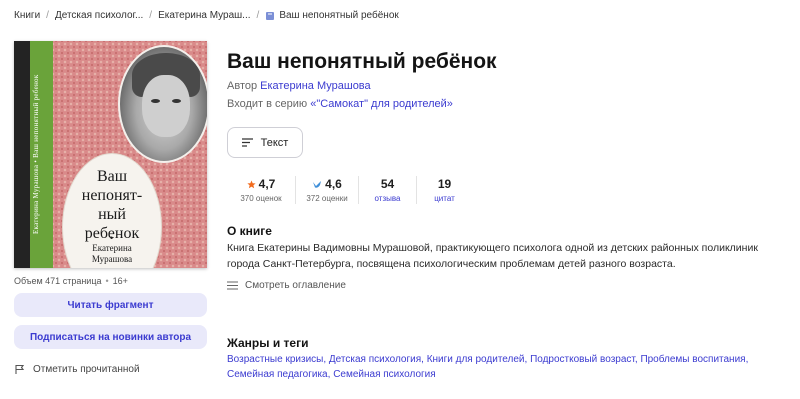 The image size is (800, 399). What do you see at coordinates (295, 285) in the screenshot?
I see `toc-label: Смотреть оглавление` at bounding box center [295, 285].